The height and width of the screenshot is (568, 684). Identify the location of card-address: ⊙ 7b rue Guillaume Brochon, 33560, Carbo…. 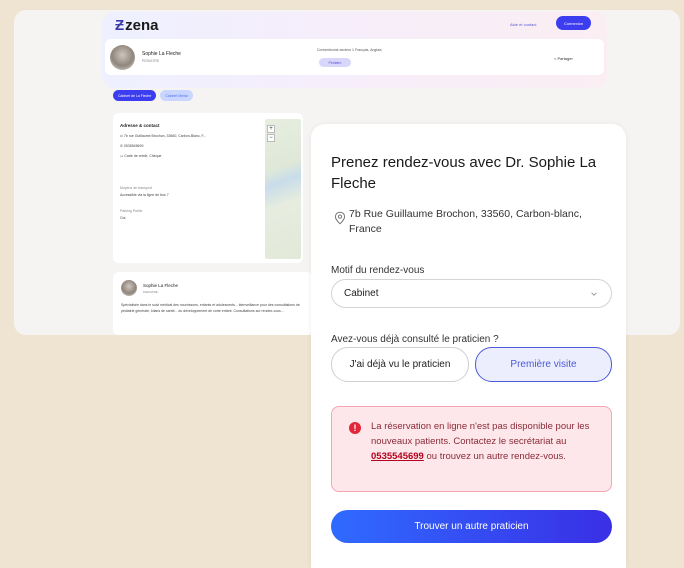
(163, 136).